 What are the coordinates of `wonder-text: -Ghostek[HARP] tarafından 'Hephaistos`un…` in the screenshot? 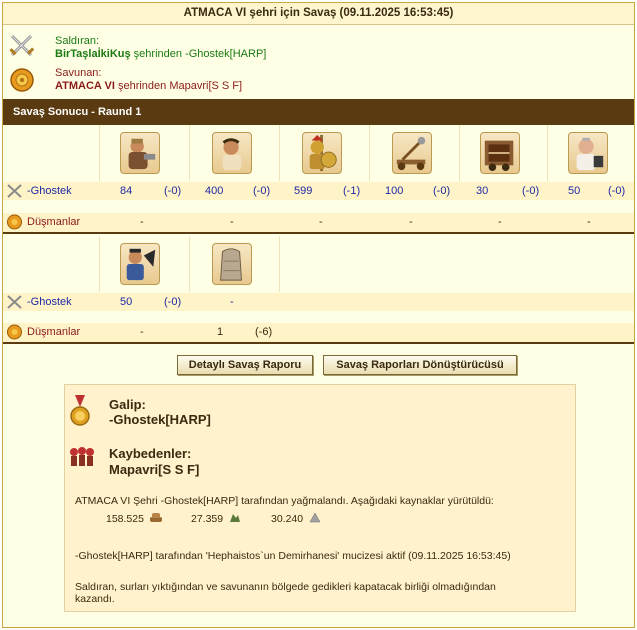 It's located at (293, 556).